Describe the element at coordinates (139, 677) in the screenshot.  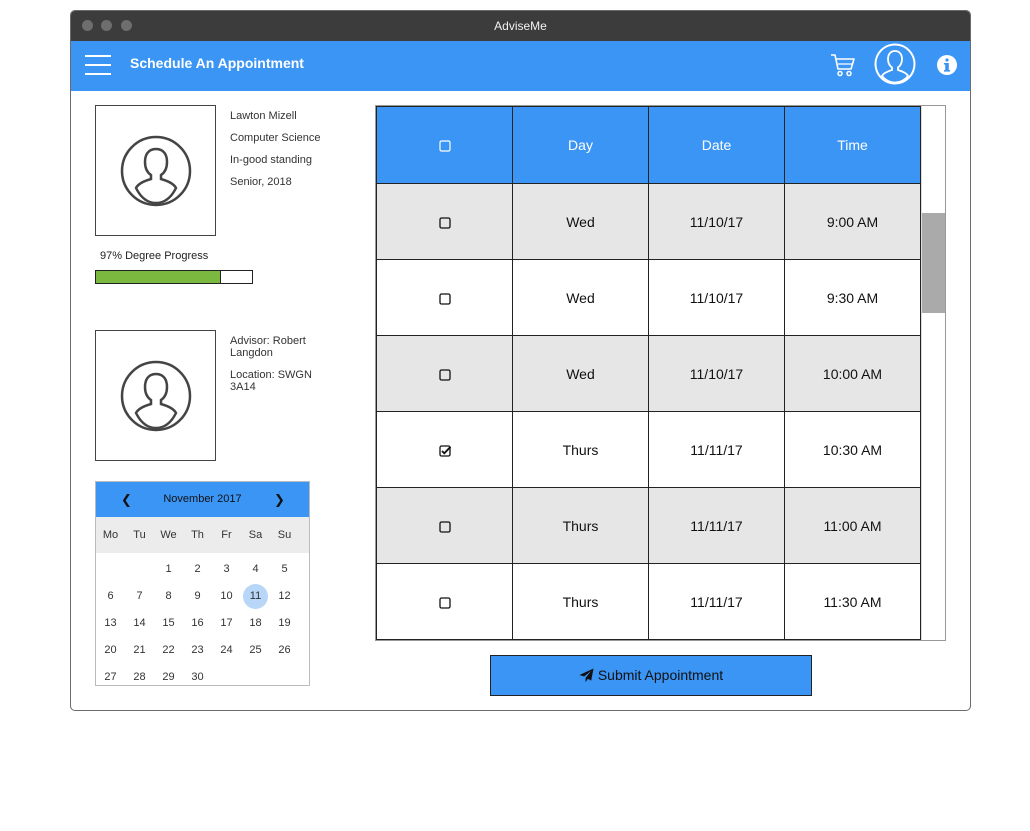
I see `calendar-day: 28` at that location.